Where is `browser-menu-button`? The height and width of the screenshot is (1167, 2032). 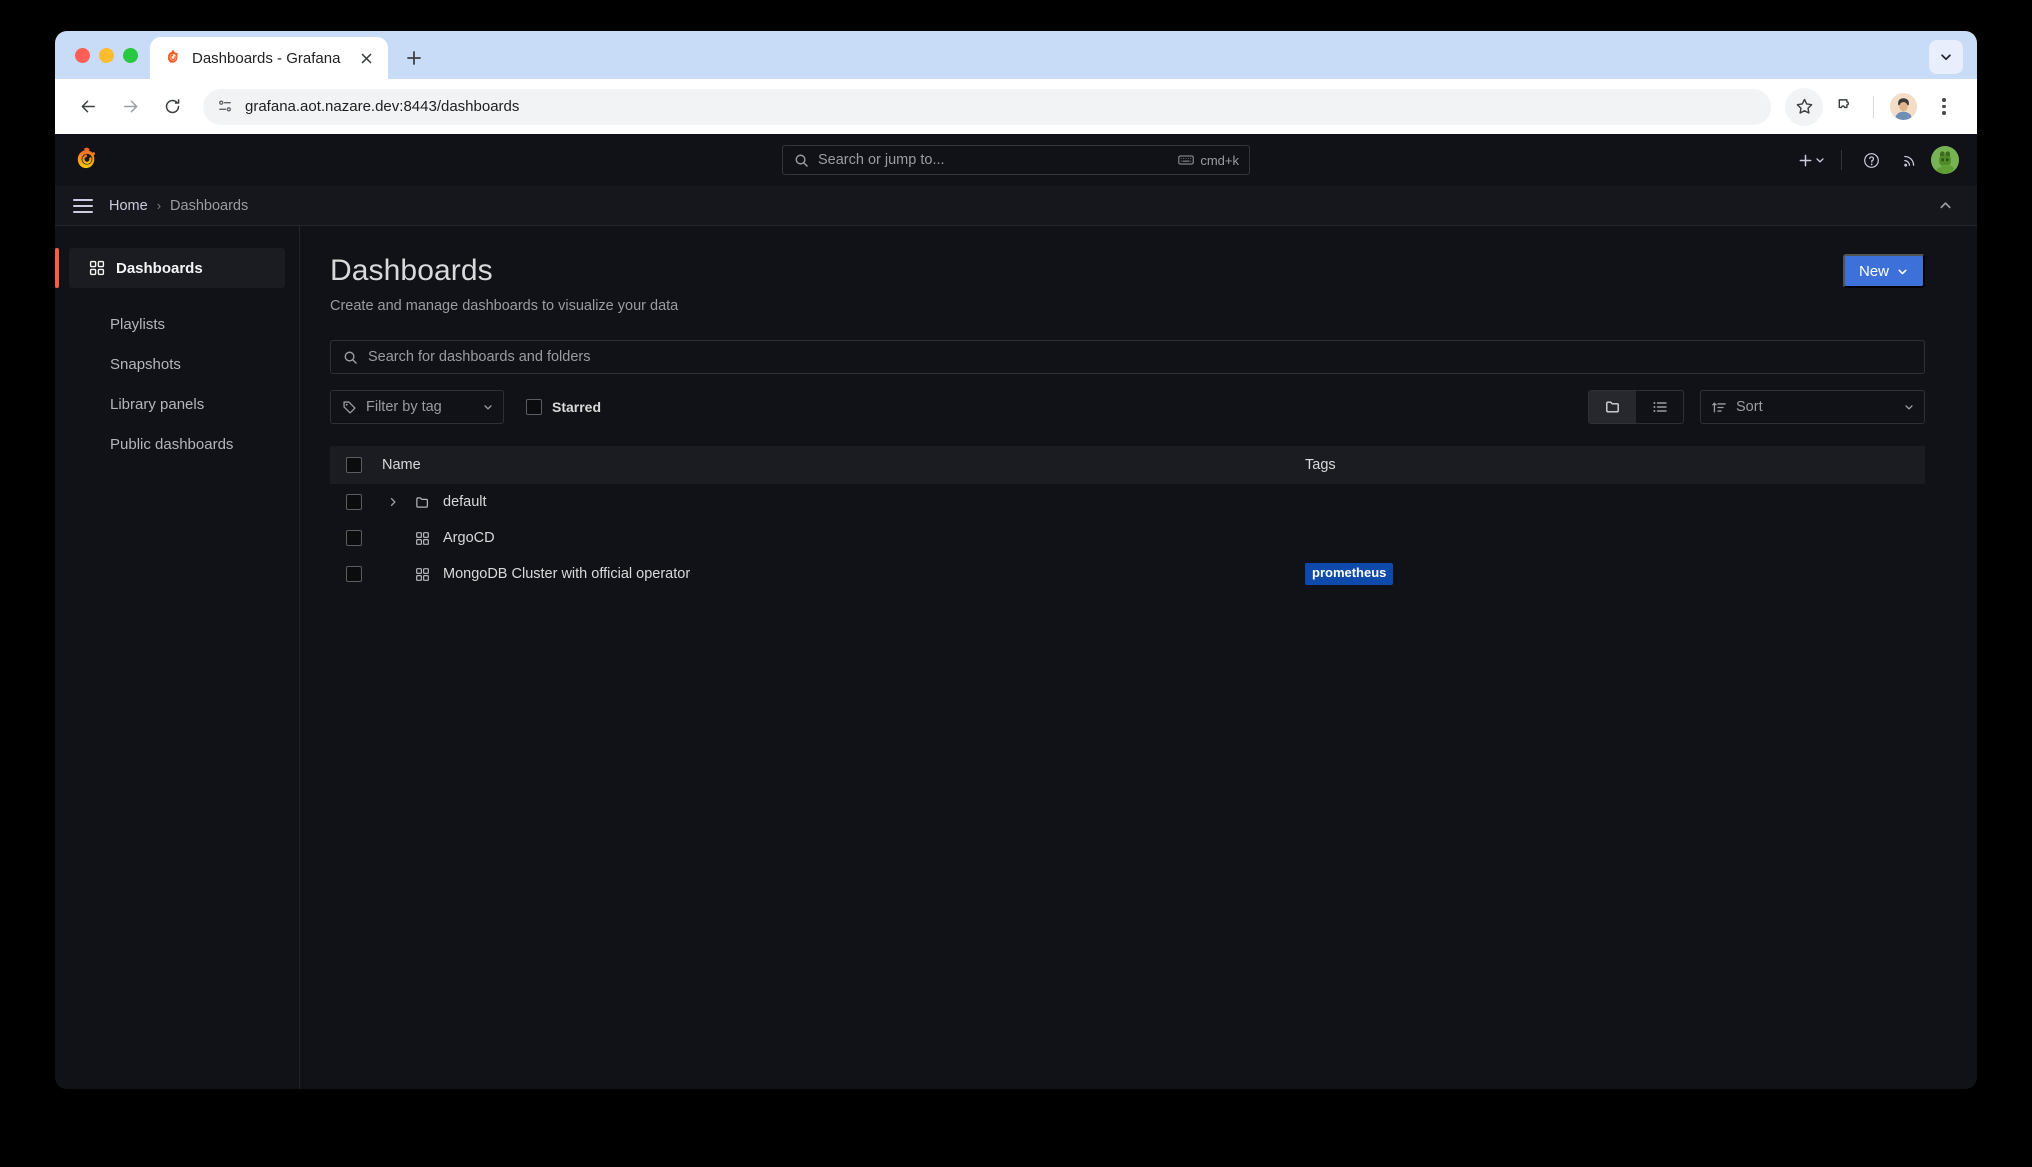
browser-menu-button is located at coordinates (1944, 107).